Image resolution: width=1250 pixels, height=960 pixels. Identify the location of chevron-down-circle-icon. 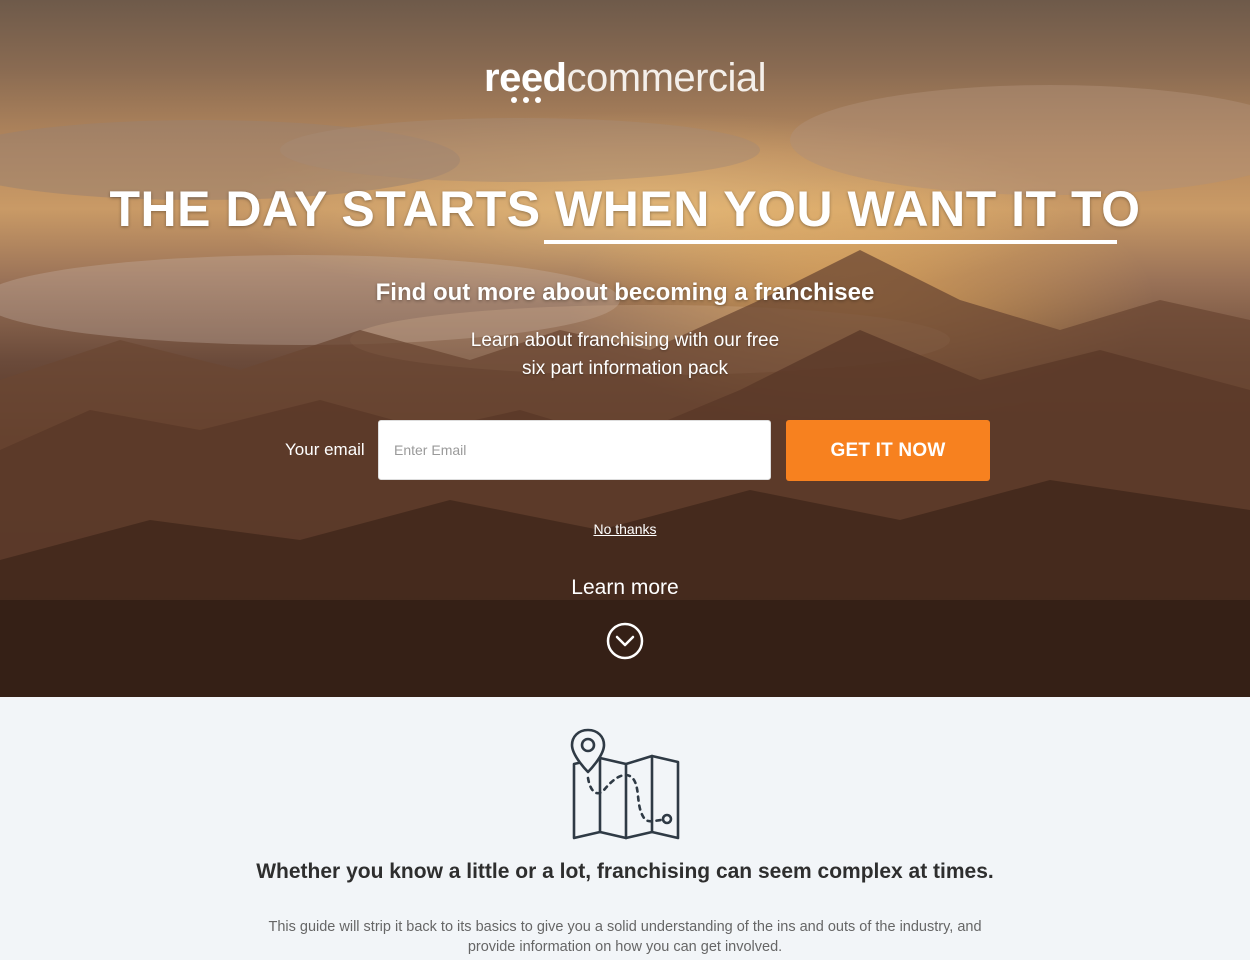
(625, 641).